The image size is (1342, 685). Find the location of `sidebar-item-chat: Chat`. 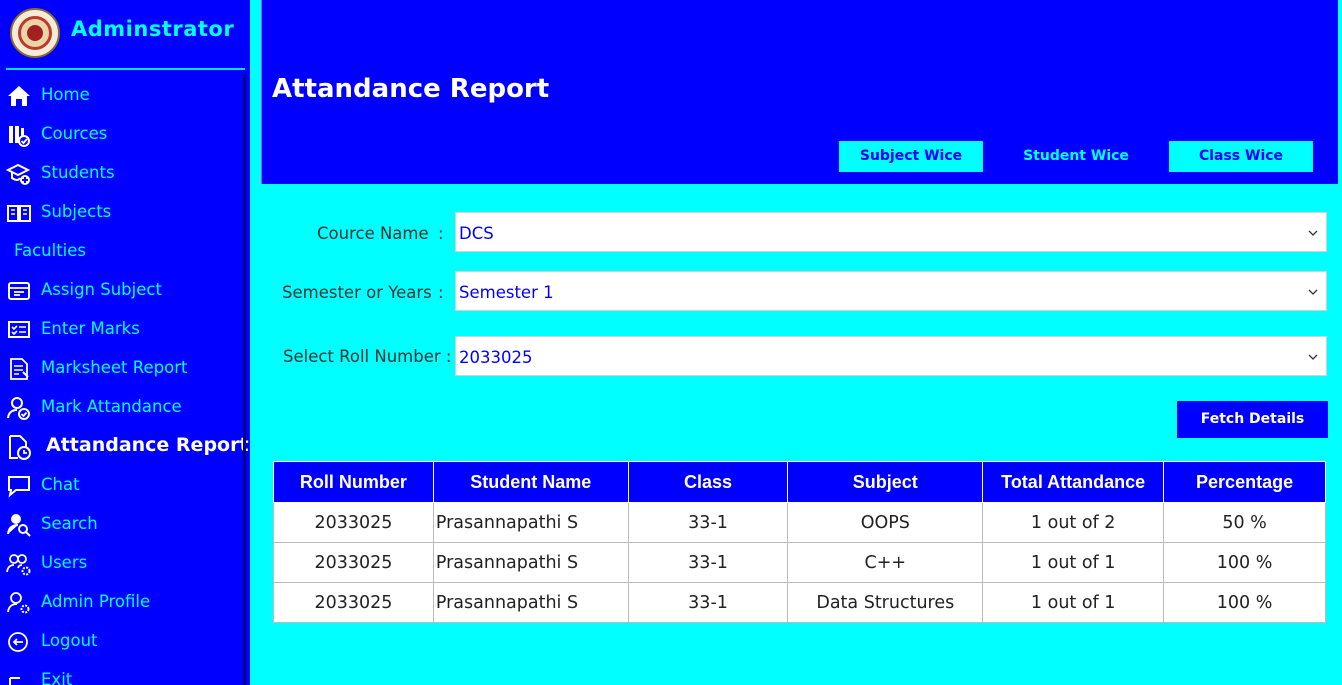

sidebar-item-chat: Chat is located at coordinates (121, 485).